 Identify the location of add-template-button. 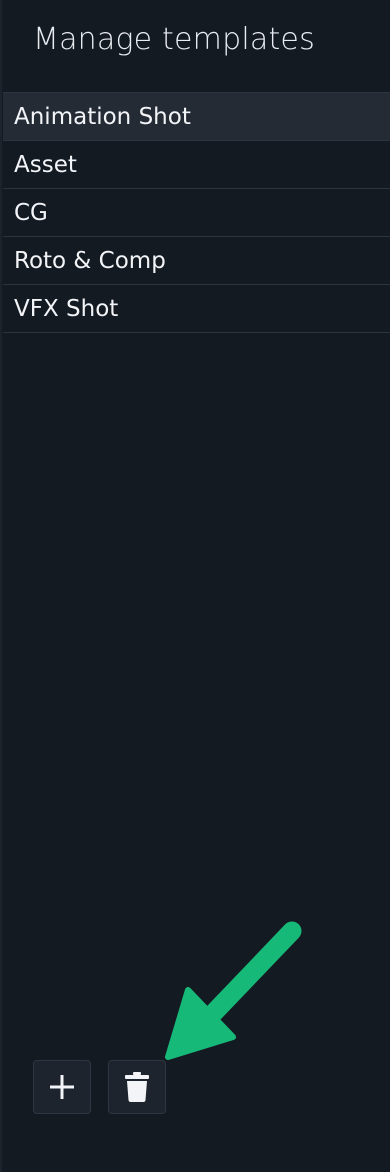
(62, 1087).